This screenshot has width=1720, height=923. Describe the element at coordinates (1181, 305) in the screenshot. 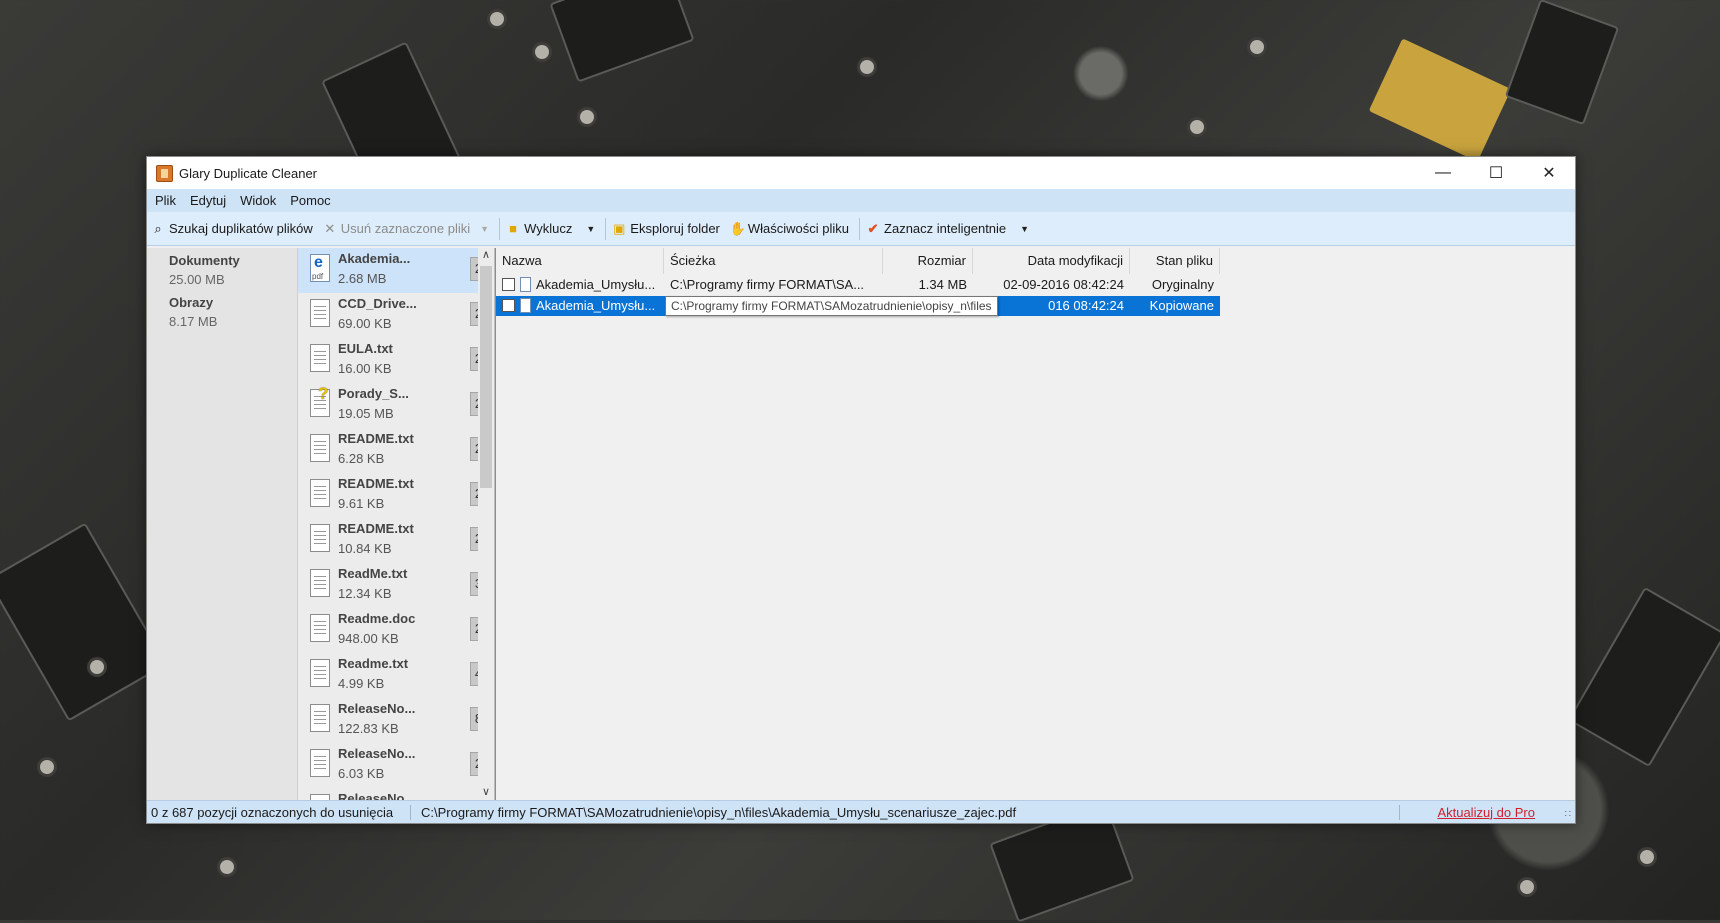

I see `row-state: Kopiowane` at that location.